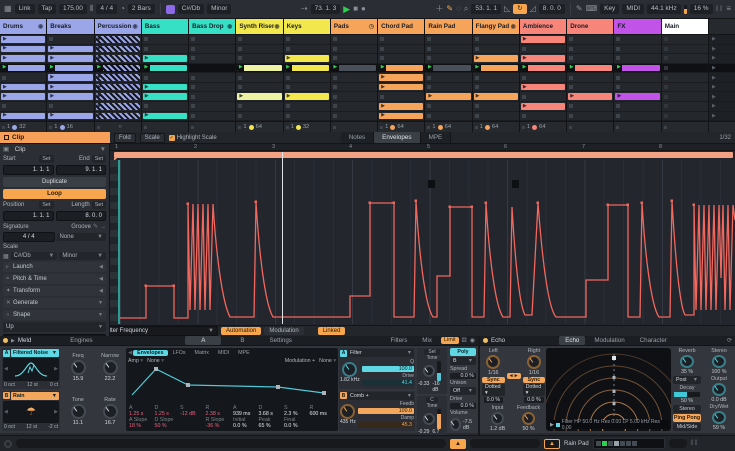 The image size is (735, 451). What do you see at coordinates (637, 27) in the screenshot?
I see `track-header: FX` at bounding box center [637, 27].